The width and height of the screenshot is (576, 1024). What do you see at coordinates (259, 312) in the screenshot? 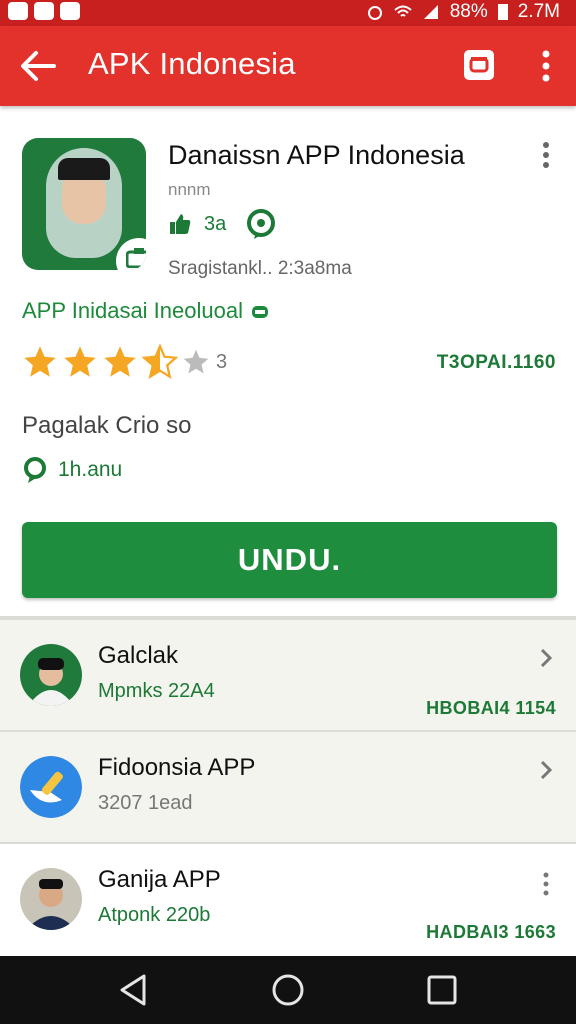
I see `android-icon` at bounding box center [259, 312].